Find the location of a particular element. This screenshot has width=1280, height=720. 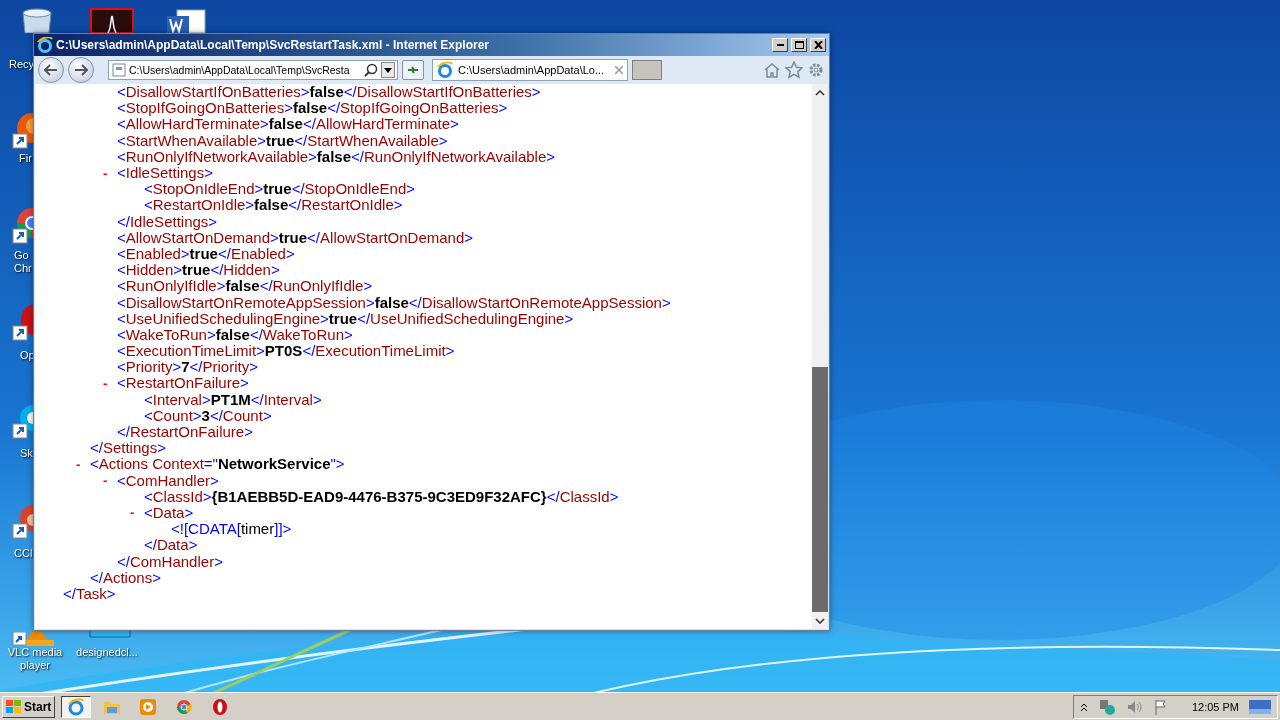

xml-line: <ClassId>{B1AEBB5D-EAD9-4476-B375-9C3ED9F32AFC}</ClassId> is located at coordinates (381, 496).